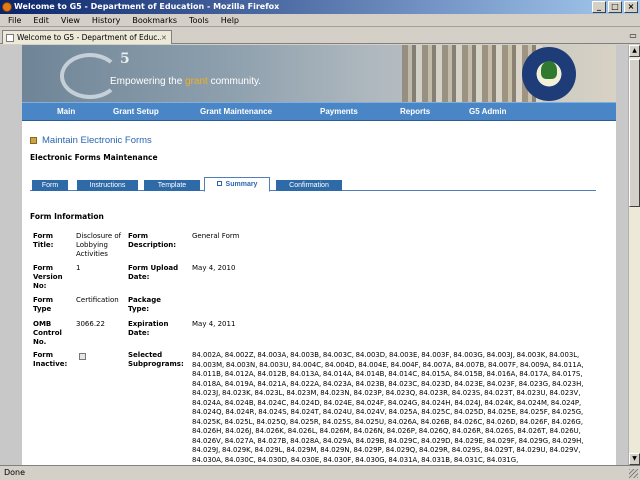 The height and width of the screenshot is (480, 640). I want to click on g5-banner: 5 Empowering the grant community., so click(319, 73).